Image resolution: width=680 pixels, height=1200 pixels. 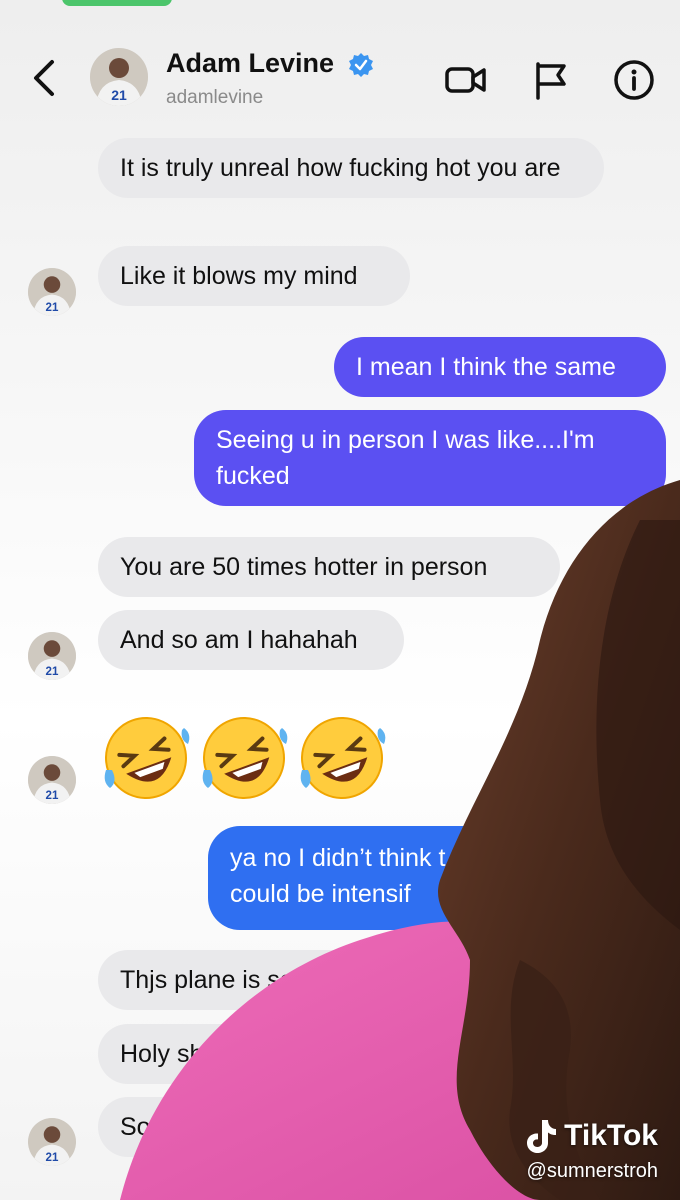 I want to click on tiktok-watermark: TikTok @sumnerstroh, so click(x=591, y=1150).